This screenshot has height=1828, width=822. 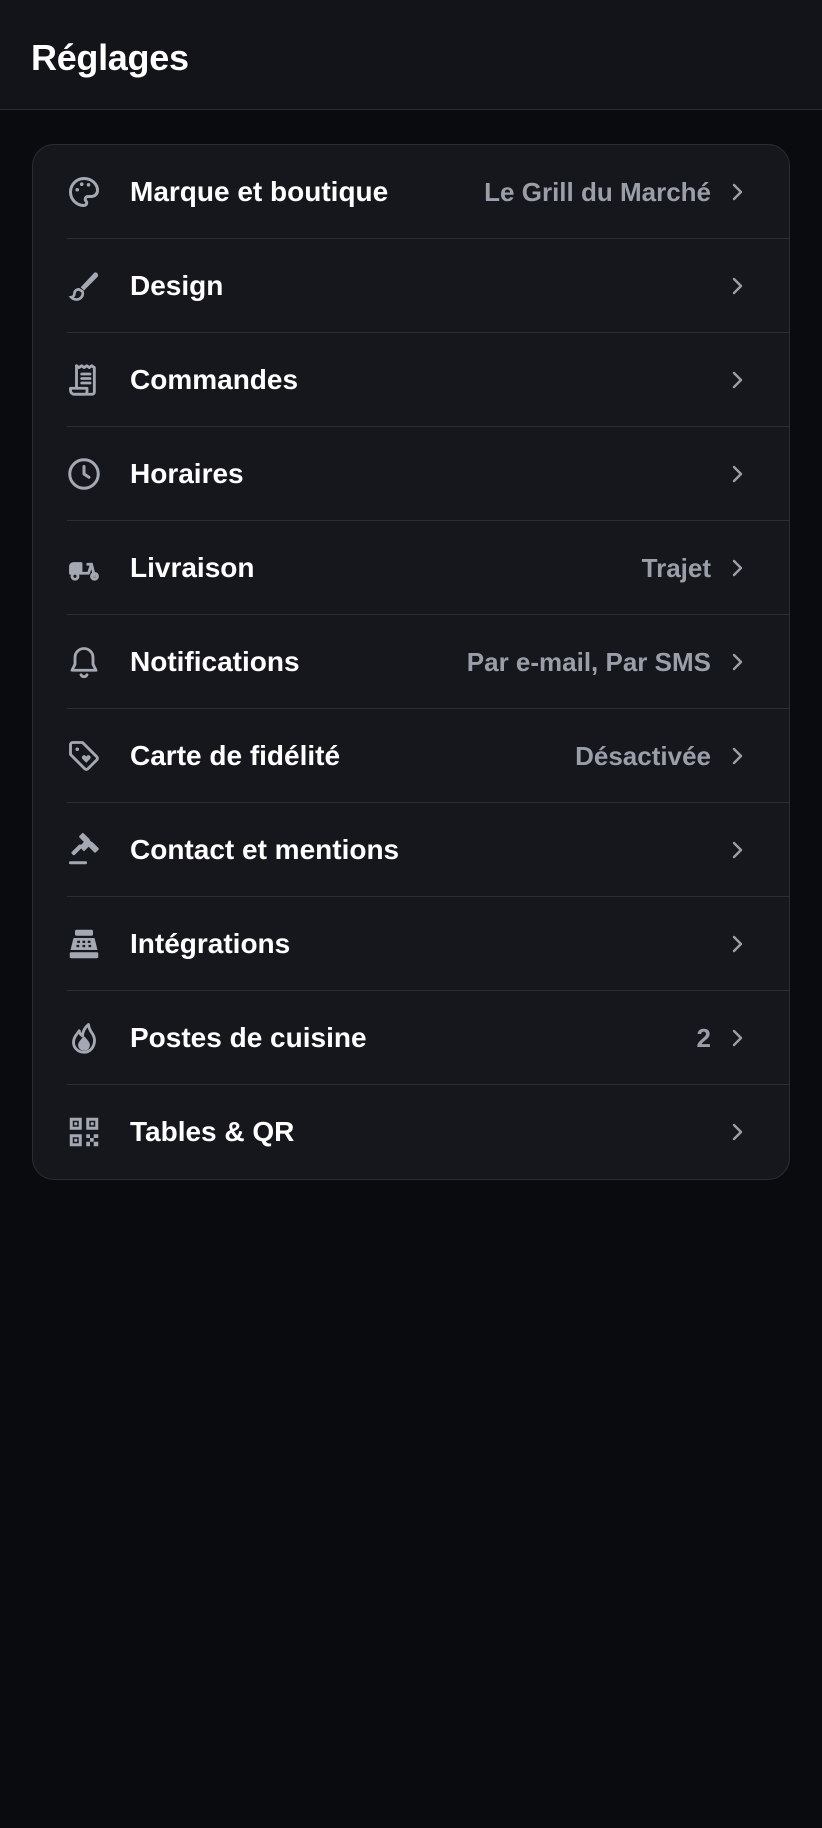 I want to click on settings-item-contact-et-mentions: Contact et mentions, so click(x=411, y=850).